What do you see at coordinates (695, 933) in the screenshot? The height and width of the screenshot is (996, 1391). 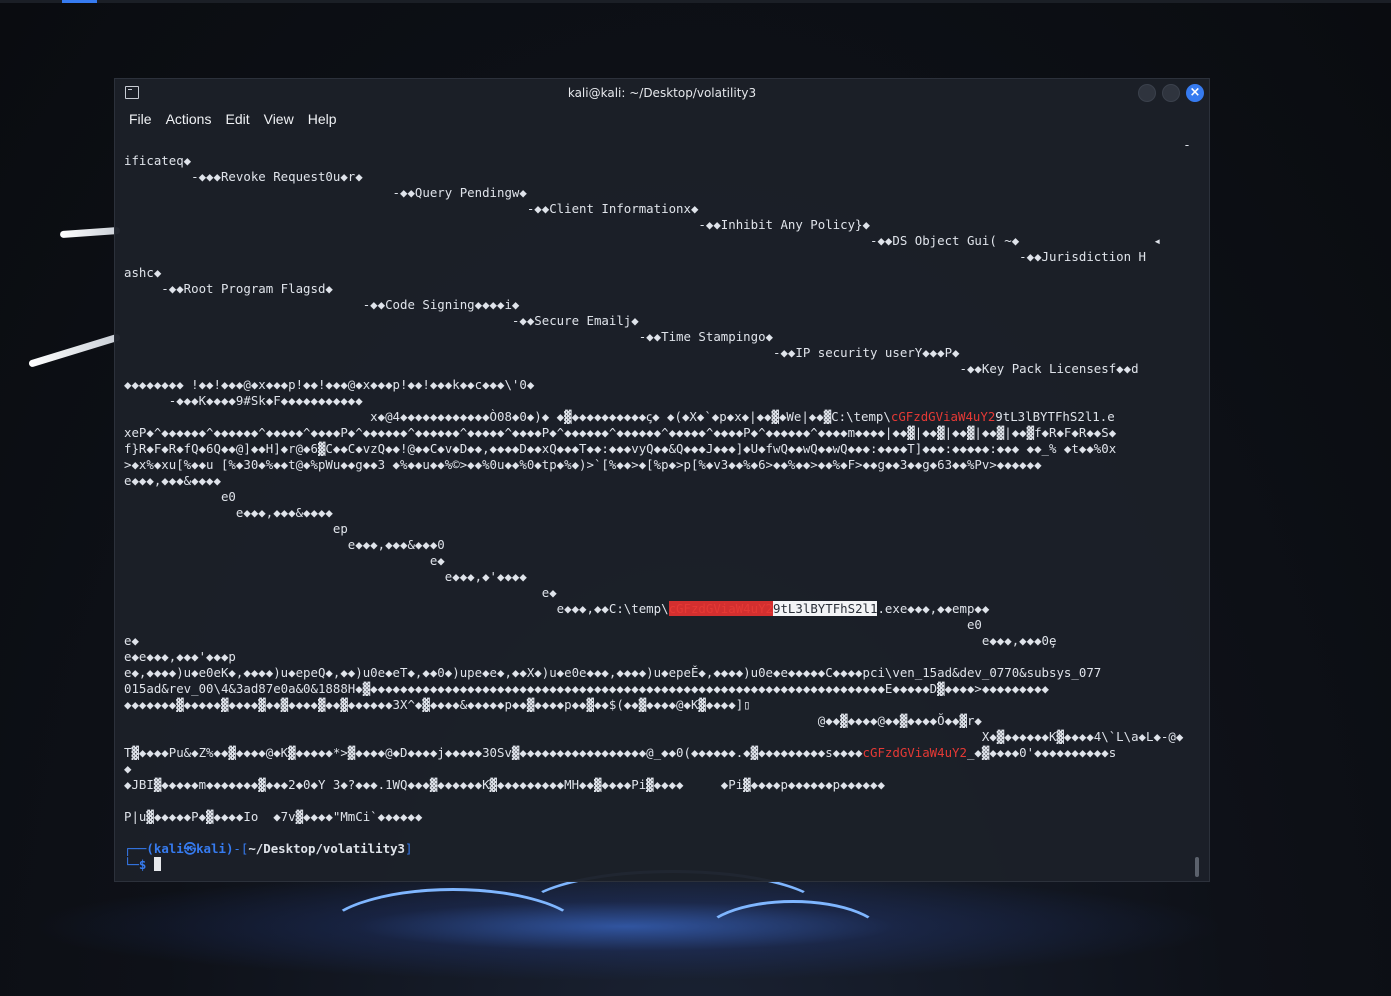 I see `wallpaper-waves` at bounding box center [695, 933].